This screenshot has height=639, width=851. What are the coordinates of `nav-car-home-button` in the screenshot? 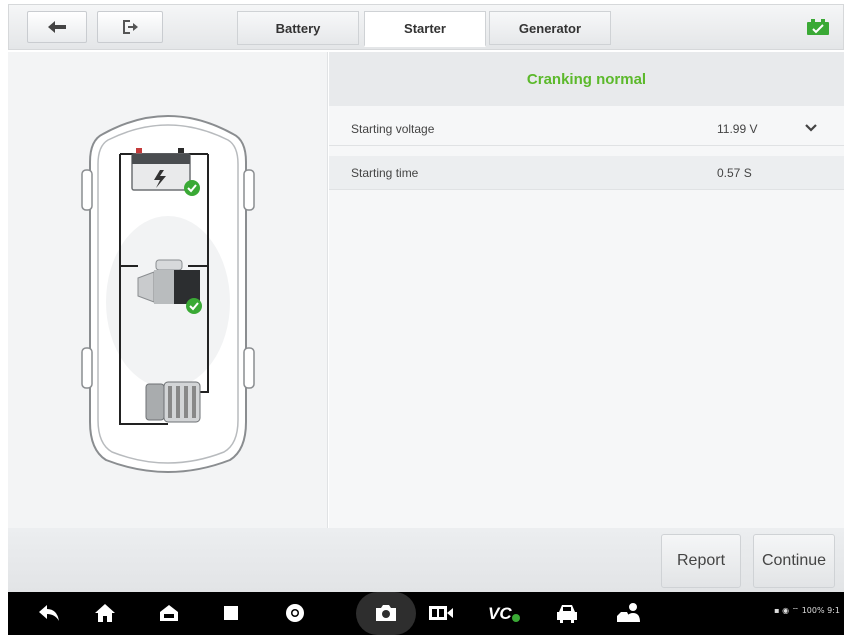 It's located at (169, 613).